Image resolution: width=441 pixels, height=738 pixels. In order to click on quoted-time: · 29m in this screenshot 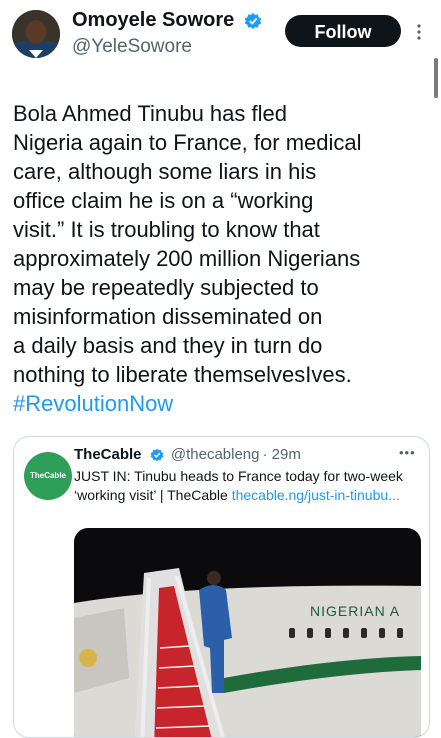, I will do `click(281, 454)`.